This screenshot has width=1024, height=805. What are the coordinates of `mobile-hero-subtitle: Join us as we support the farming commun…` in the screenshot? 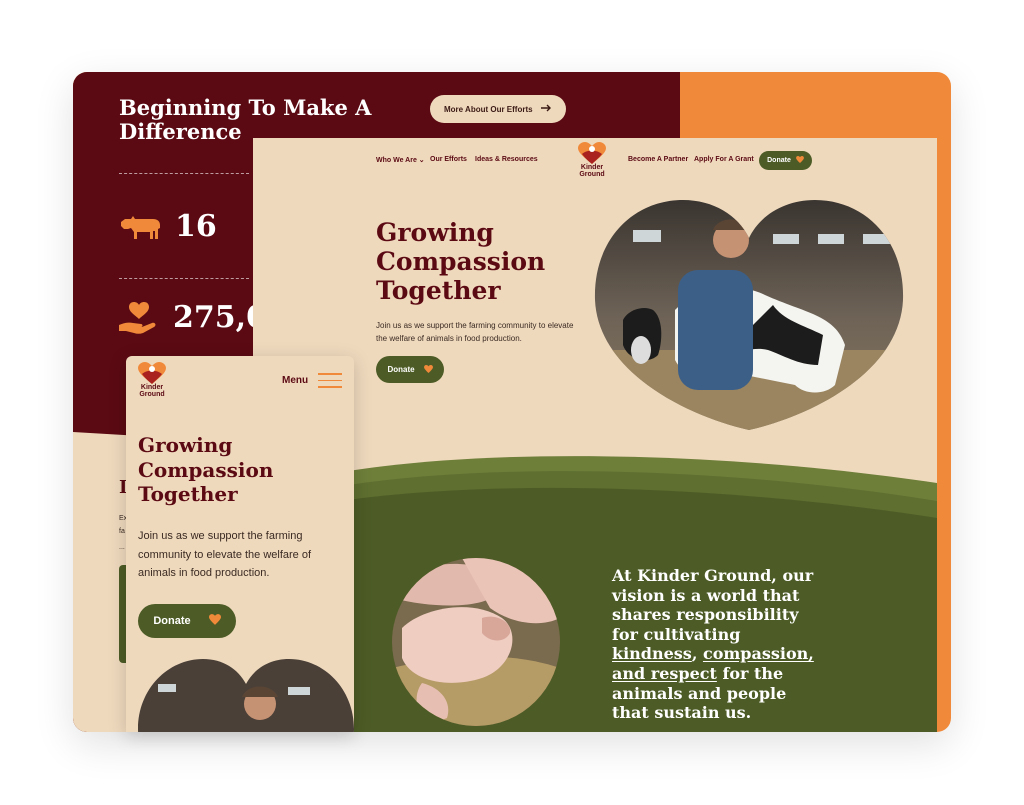 It's located at (225, 554).